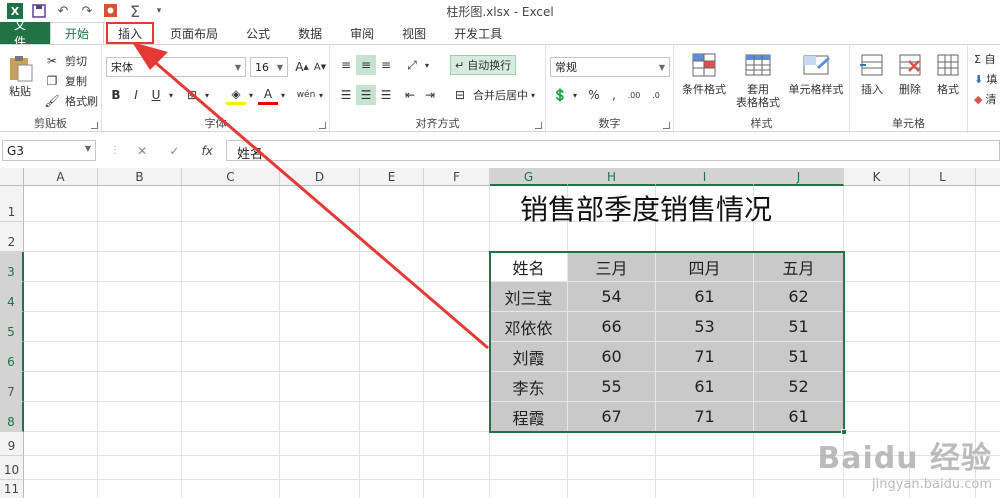 This screenshot has width=1000, height=498. Describe the element at coordinates (12, 417) in the screenshot. I see `row-header-8: 8` at that location.